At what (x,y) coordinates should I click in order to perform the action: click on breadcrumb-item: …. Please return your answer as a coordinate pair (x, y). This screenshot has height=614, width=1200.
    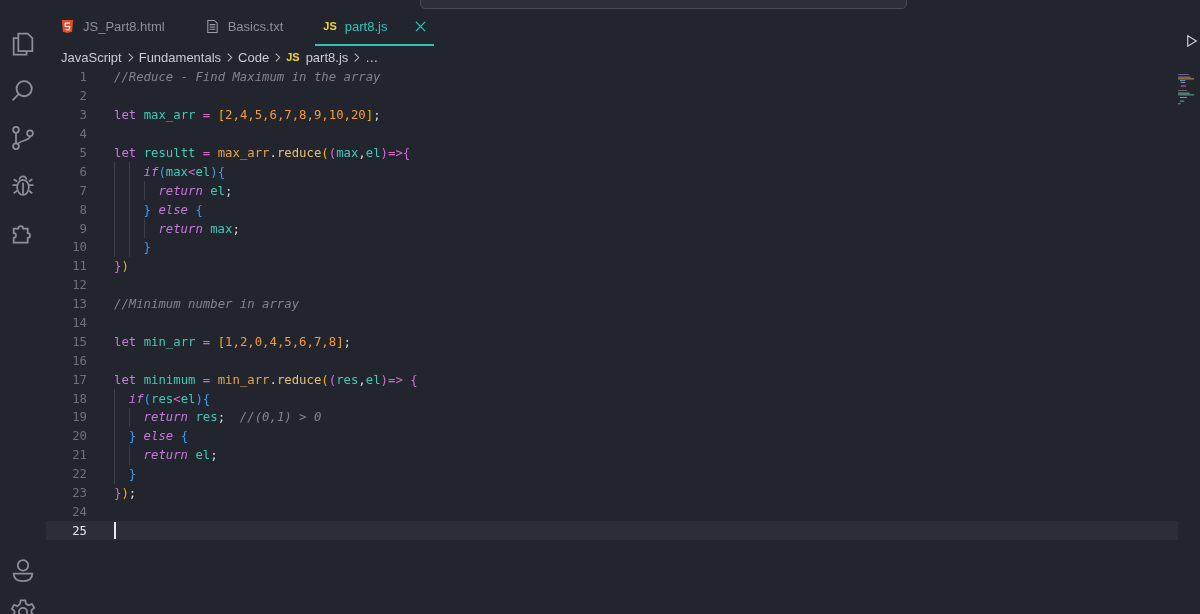
    Looking at the image, I should click on (372, 57).